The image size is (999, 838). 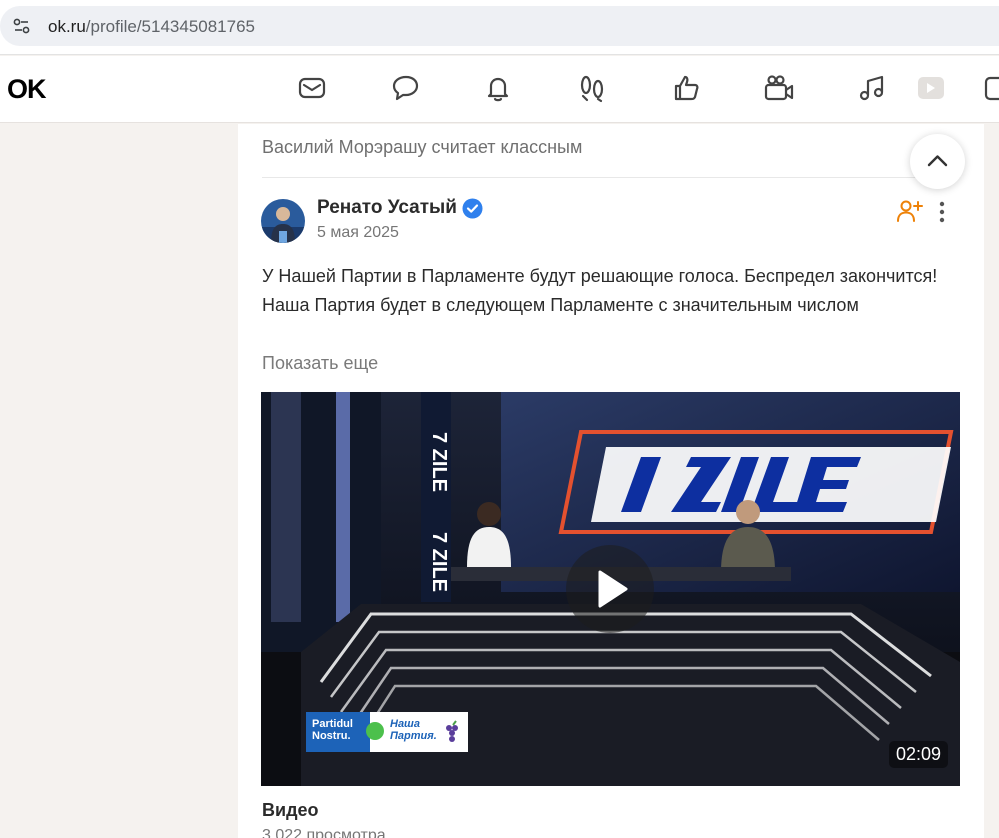 I want to click on ok-logo: OK, so click(x=26, y=89).